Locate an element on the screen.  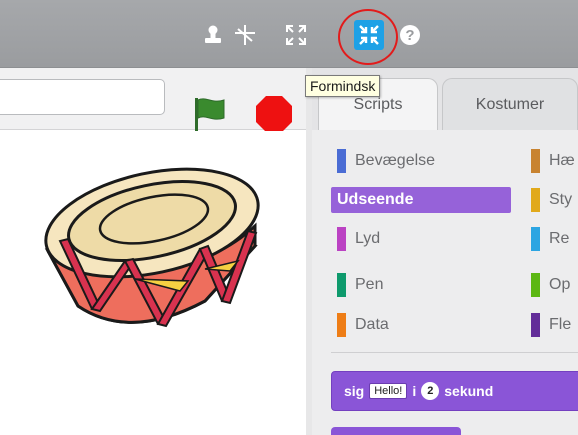
say-for-secs-block: sig Hello! i 2 sekund is located at coordinates (454, 391).